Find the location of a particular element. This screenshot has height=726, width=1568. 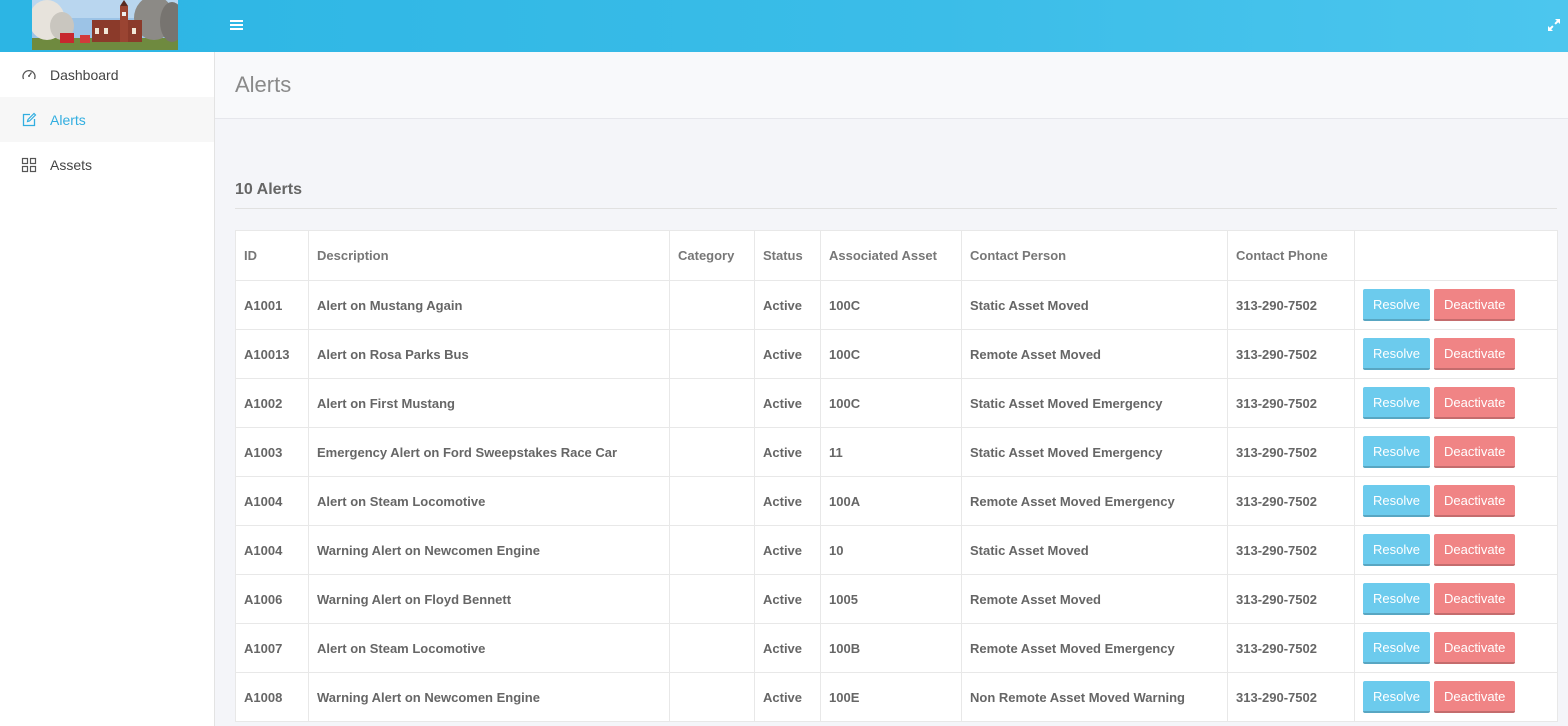

sidebar-item-dashboard: Dashboard is located at coordinates (107, 74).